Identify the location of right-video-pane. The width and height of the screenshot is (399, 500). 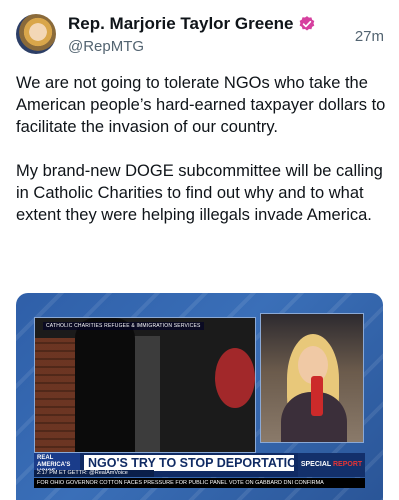
(312, 378).